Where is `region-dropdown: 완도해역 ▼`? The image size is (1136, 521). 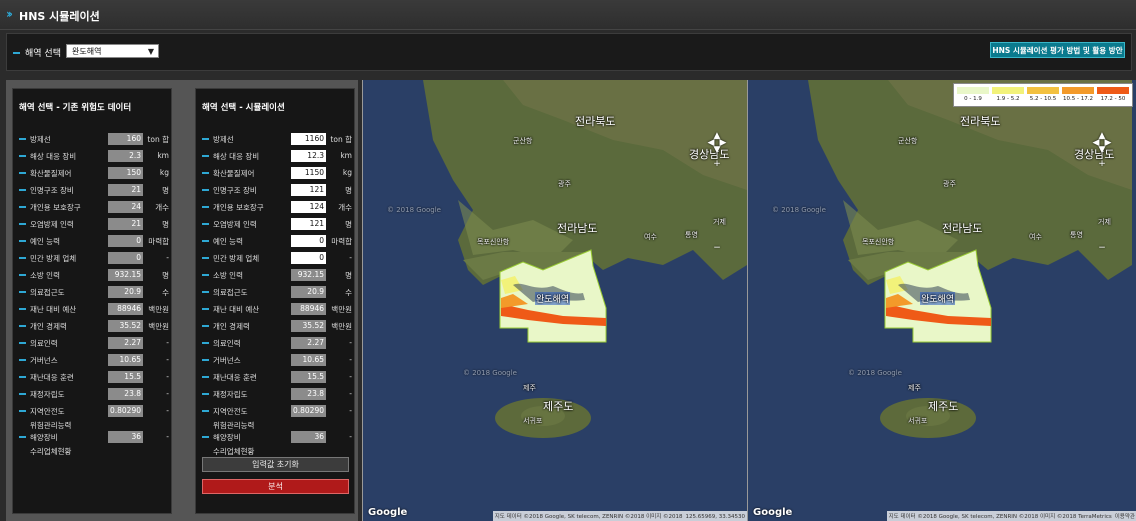
region-dropdown: 완도해역 ▼ is located at coordinates (112, 51).